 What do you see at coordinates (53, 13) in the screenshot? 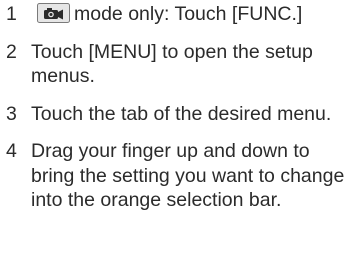
I see `camera-mode-icon` at bounding box center [53, 13].